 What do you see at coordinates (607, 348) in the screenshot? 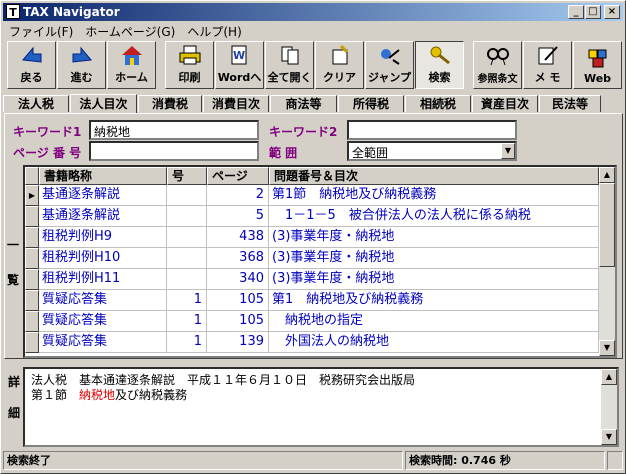
I see `scroll-down-icon: ▼` at bounding box center [607, 348].